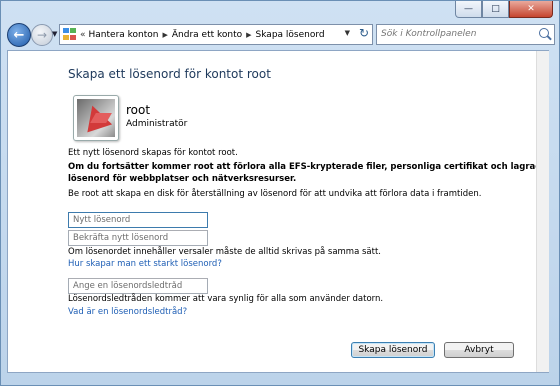 This screenshot has height=386, width=560. What do you see at coordinates (544, 33) in the screenshot?
I see `search-icon` at bounding box center [544, 33].